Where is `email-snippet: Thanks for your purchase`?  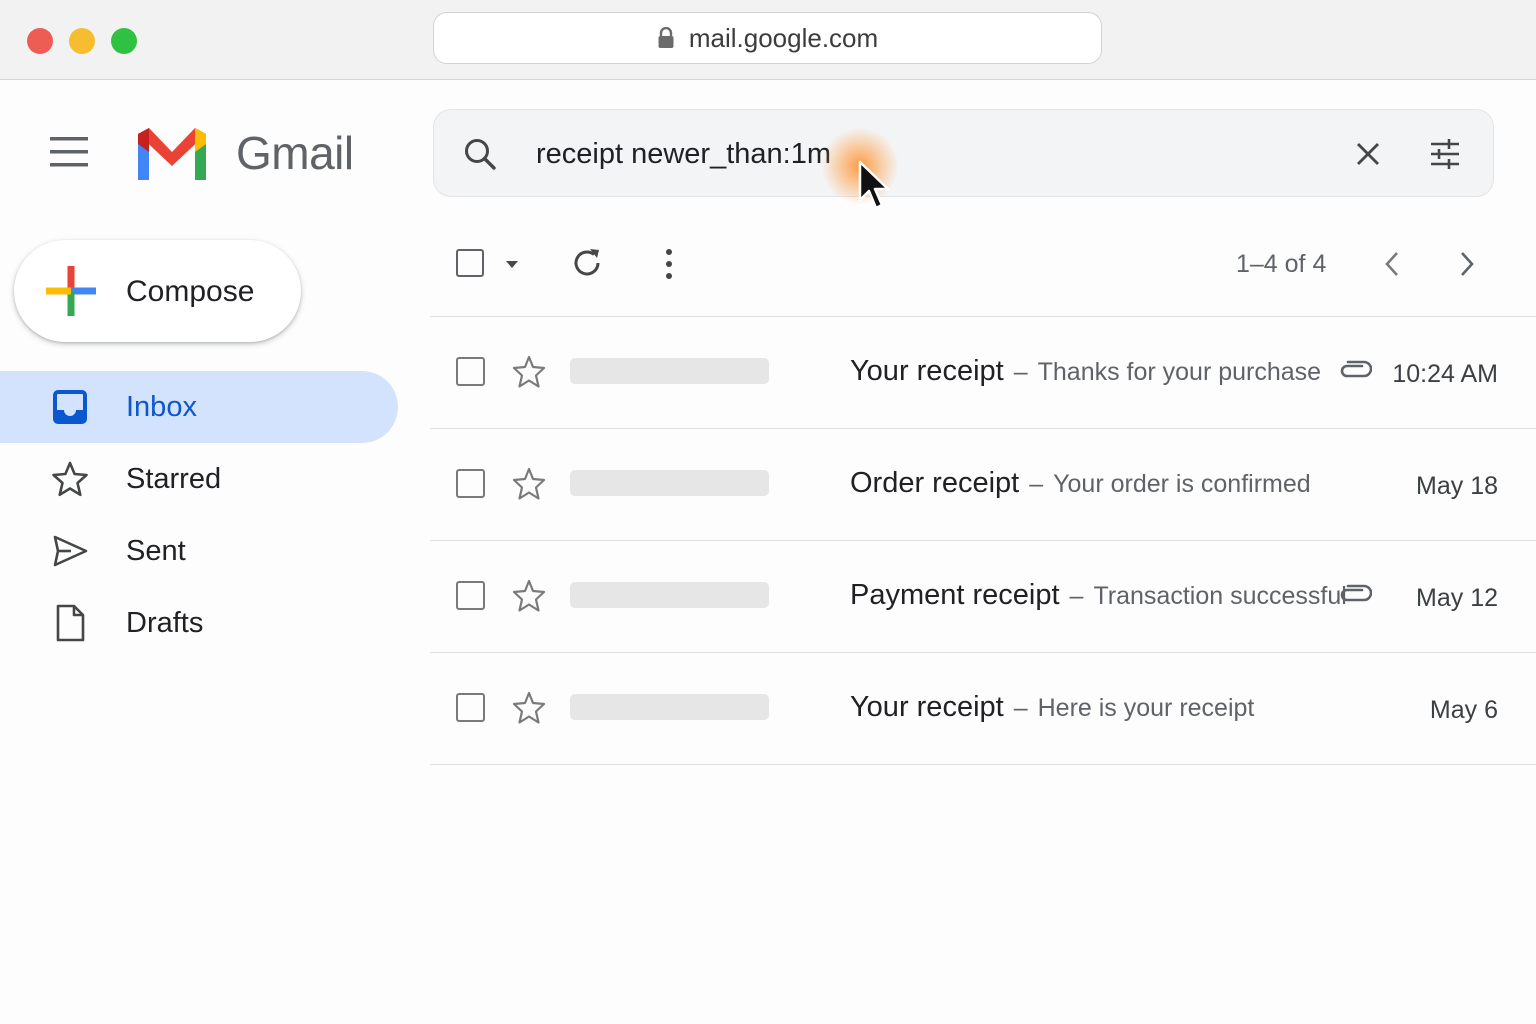
email-snippet: Thanks for your purchase is located at coordinates (1179, 372).